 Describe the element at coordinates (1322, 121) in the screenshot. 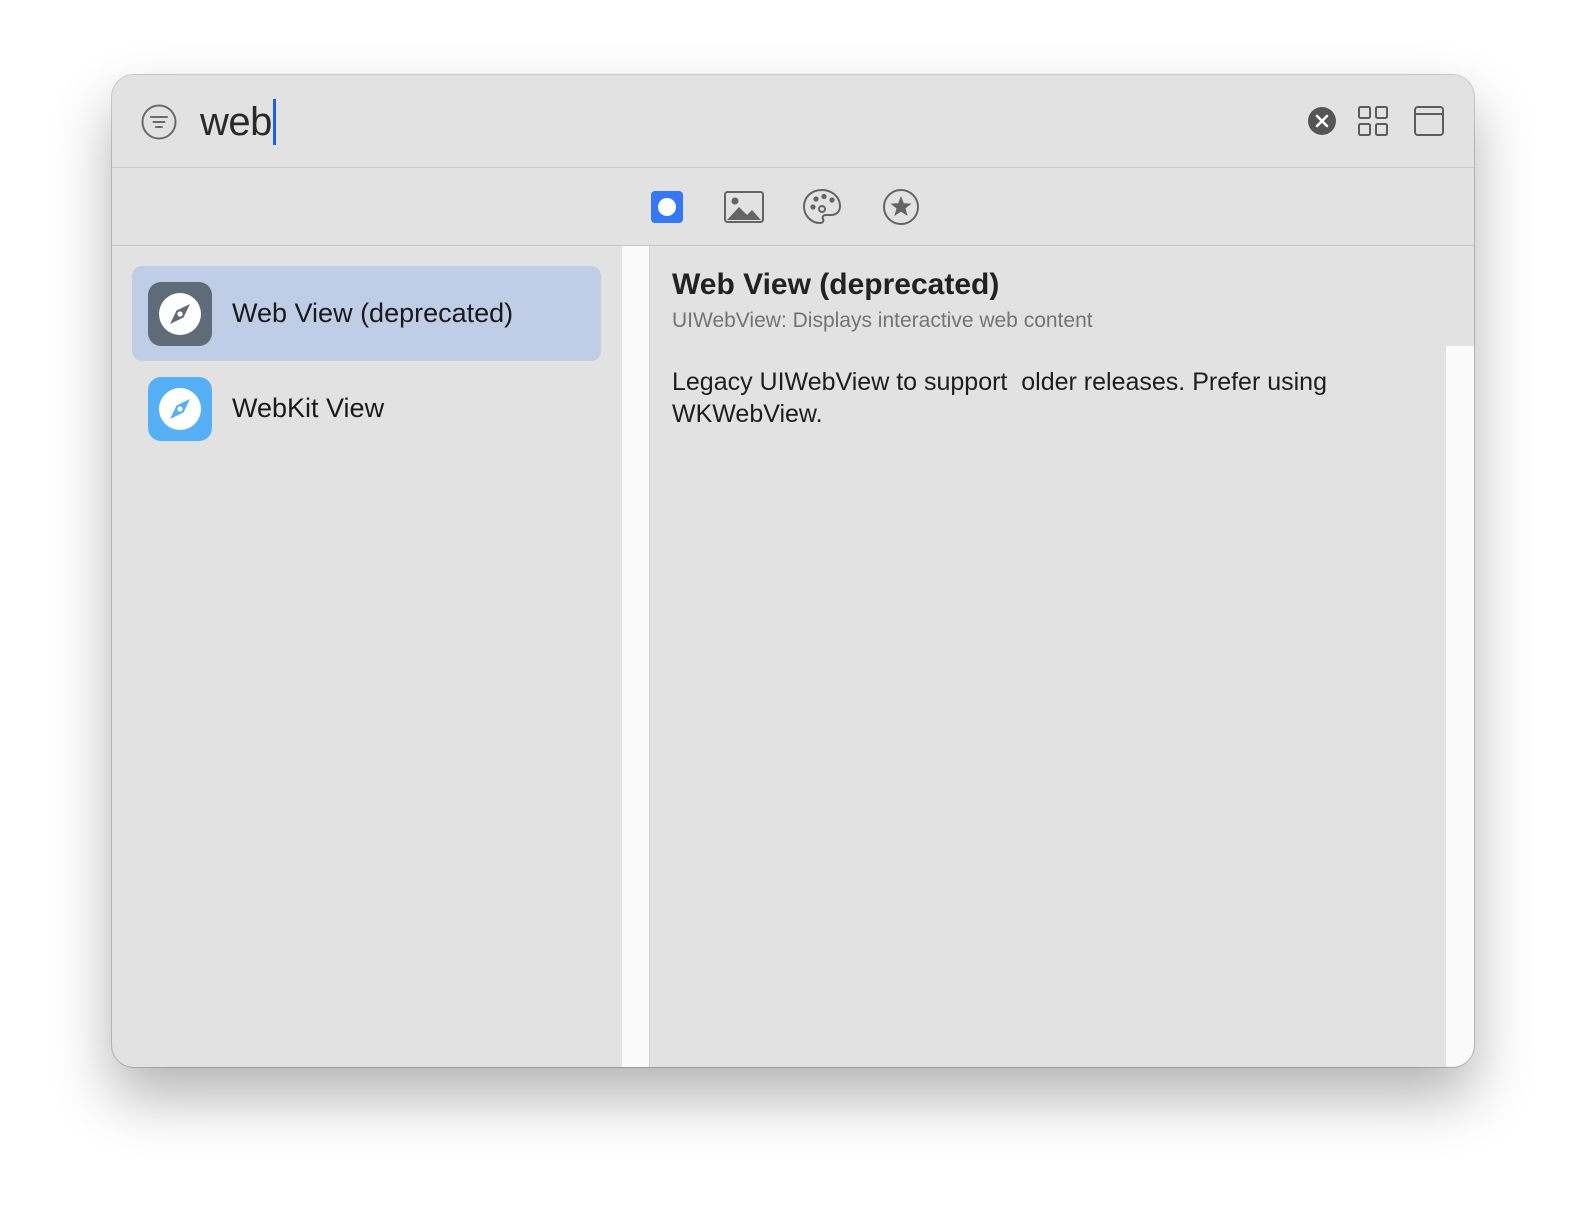

I see `clear-search-icon` at that location.